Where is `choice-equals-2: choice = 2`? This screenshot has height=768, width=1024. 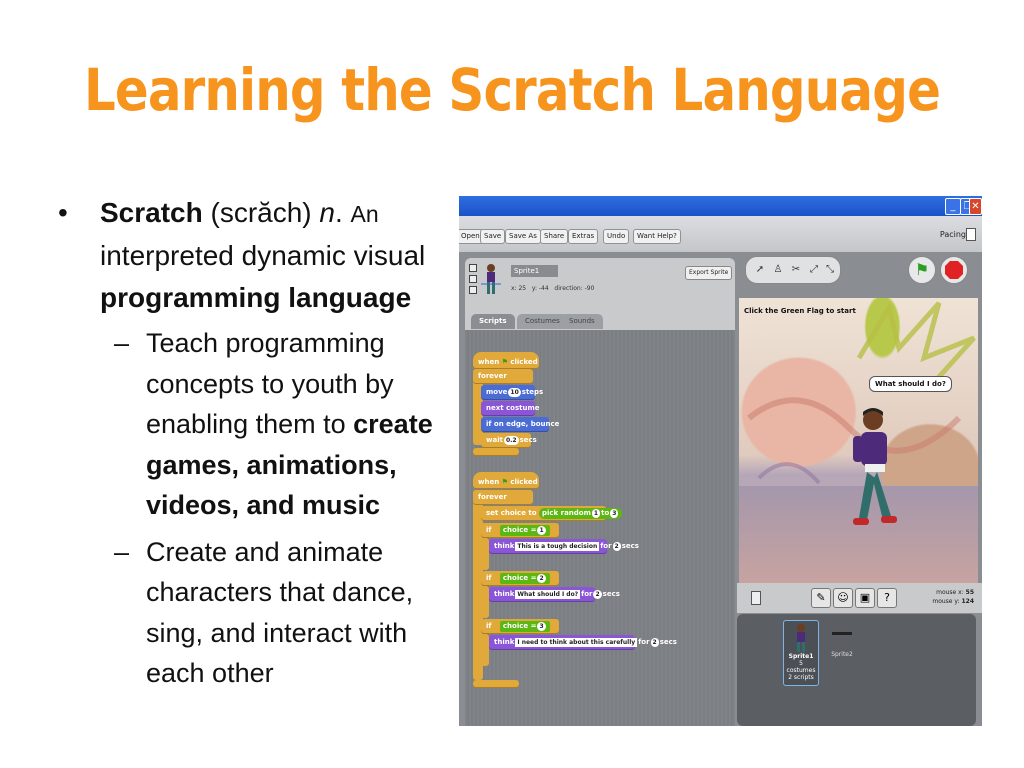
choice-equals-2: choice = 2 is located at coordinates (524, 578).